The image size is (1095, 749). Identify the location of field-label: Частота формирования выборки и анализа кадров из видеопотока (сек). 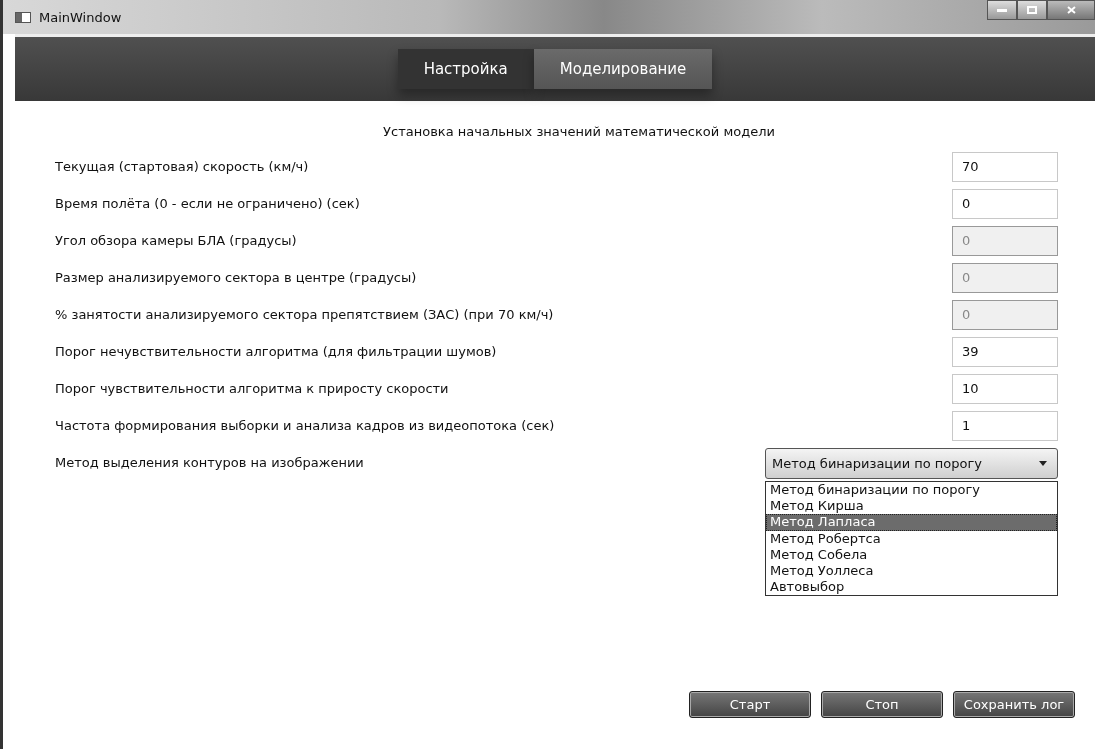
(305, 425).